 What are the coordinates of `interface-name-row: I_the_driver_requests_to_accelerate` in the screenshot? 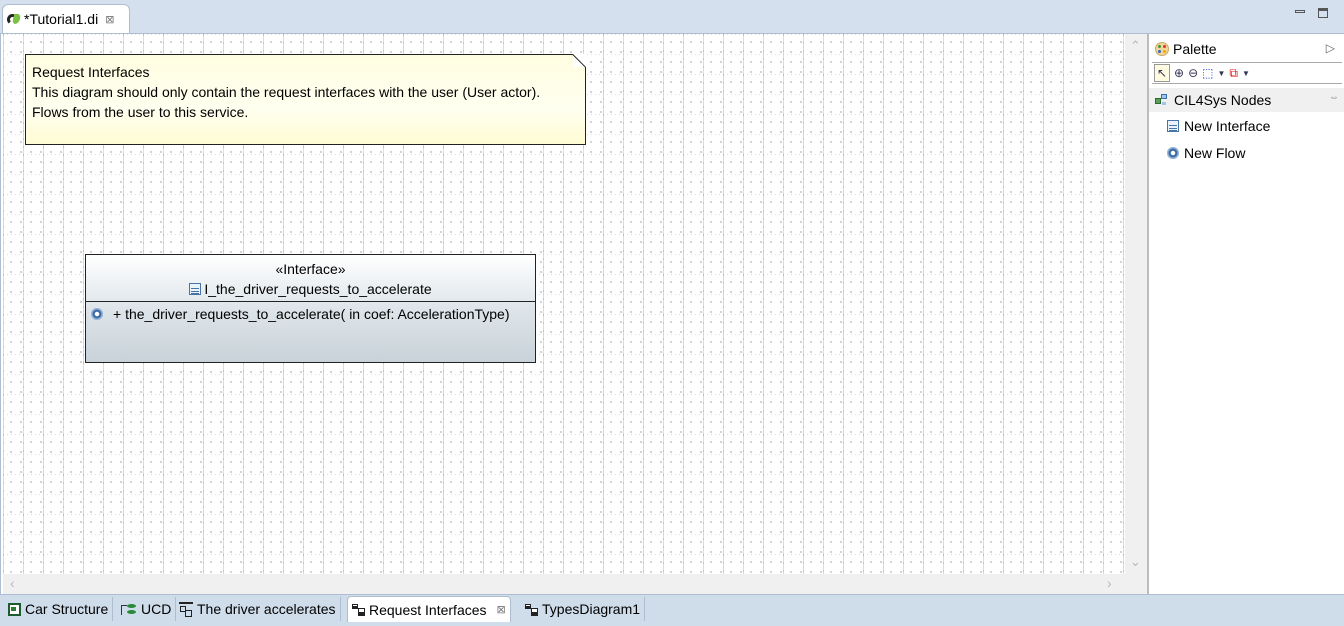 It's located at (310, 289).